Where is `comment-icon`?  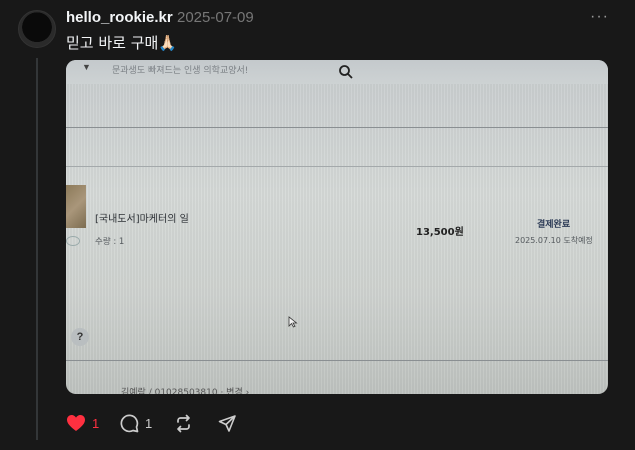 comment-icon is located at coordinates (129, 423).